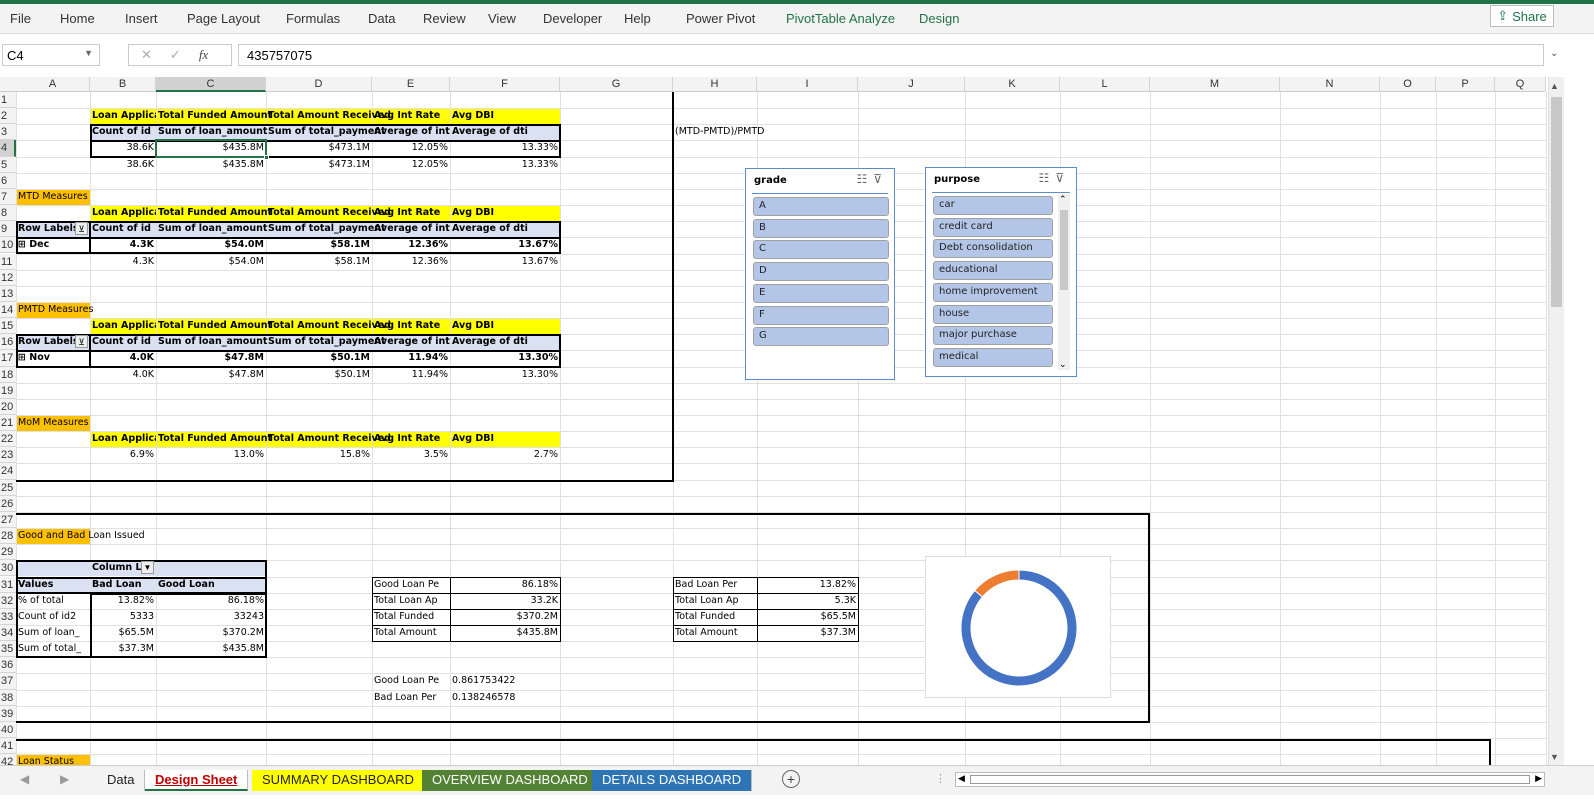  I want to click on column-header-I: I, so click(807, 84).